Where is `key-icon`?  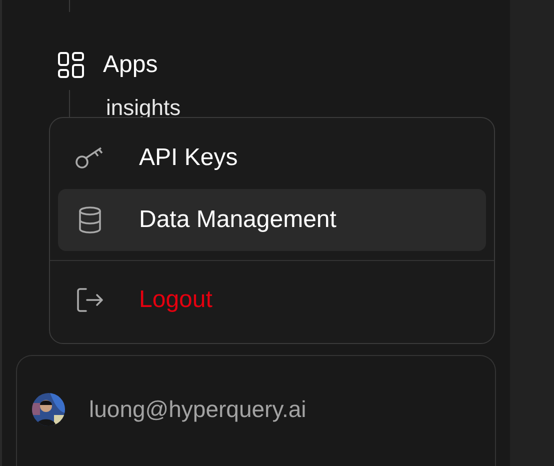 key-icon is located at coordinates (90, 158).